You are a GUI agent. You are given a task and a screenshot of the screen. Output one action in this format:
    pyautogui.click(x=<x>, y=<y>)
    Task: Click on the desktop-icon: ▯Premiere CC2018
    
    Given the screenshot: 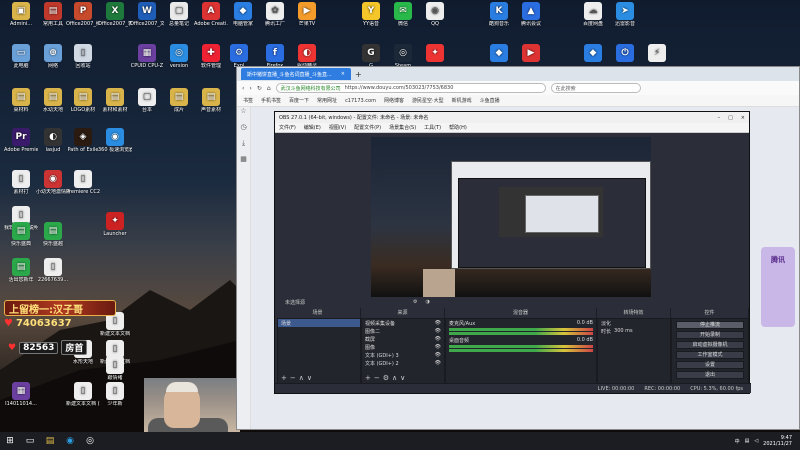 What is the action you would take?
    pyautogui.click(x=83, y=182)
    